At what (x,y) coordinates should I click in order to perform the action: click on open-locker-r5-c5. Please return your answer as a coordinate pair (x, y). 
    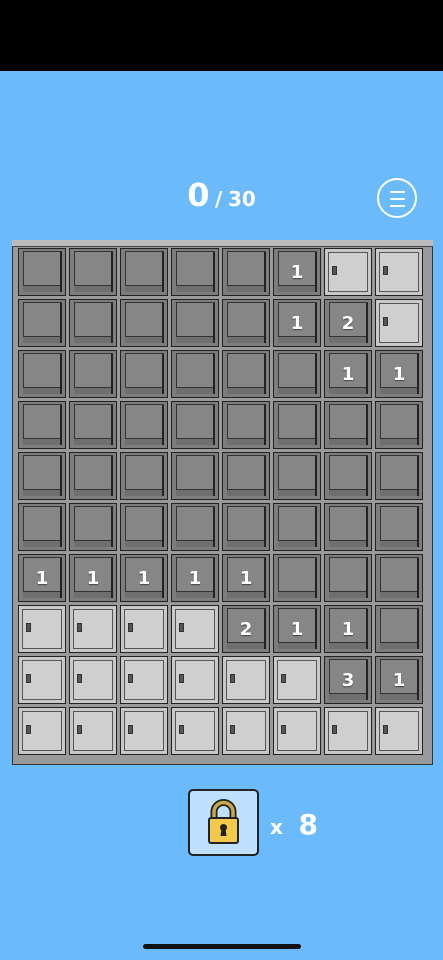
    Looking at the image, I should click on (246, 476).